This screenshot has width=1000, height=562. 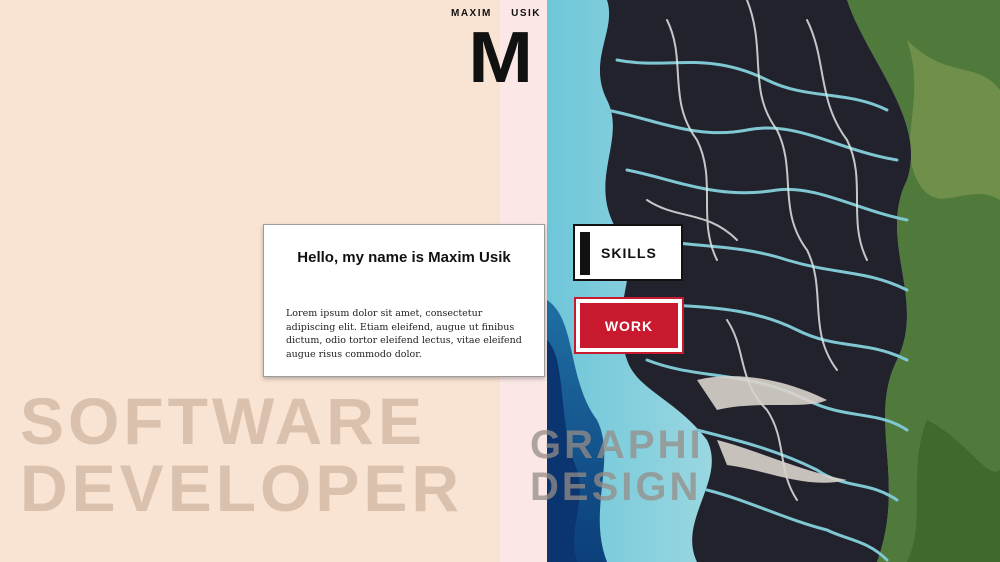 I want to click on work-button-fill: WORK, so click(x=629, y=325).